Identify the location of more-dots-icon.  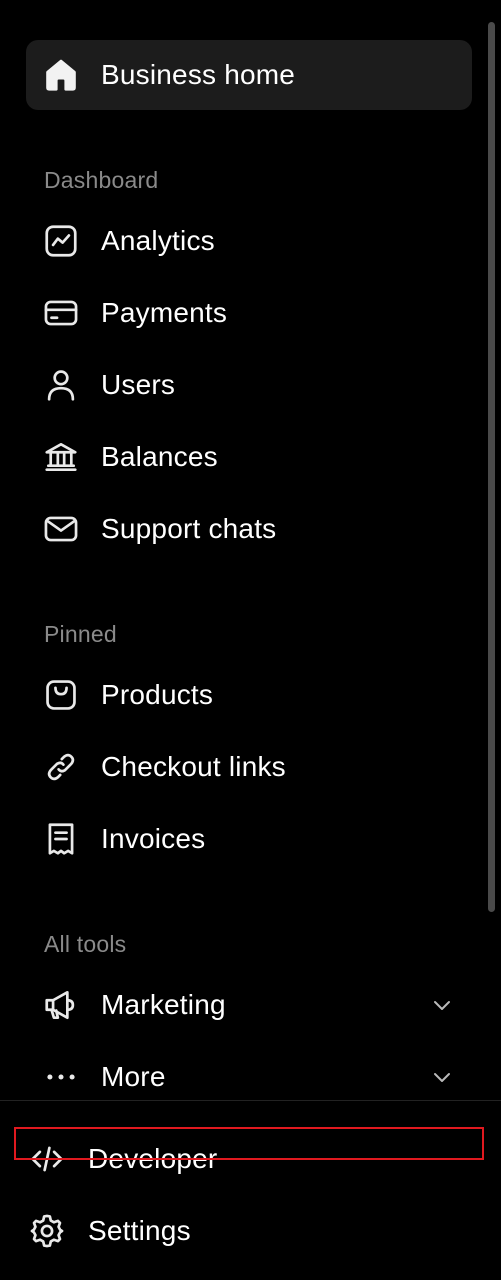
(61, 1077).